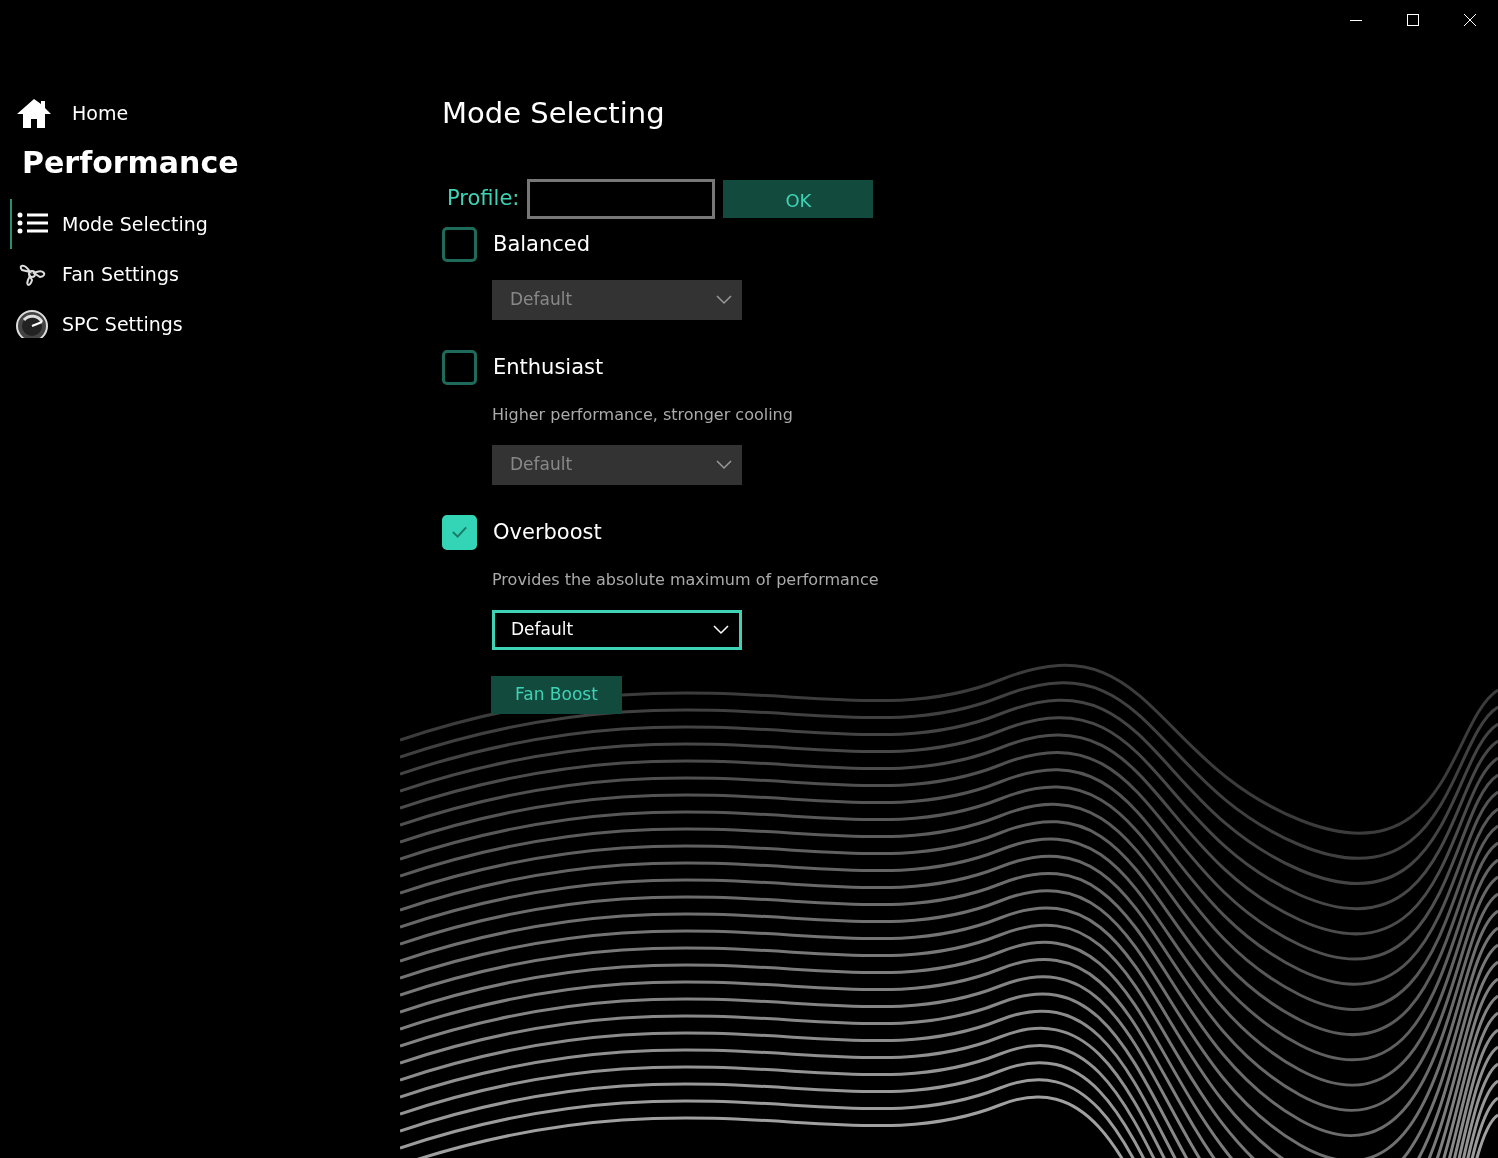  I want to click on page-title: Mode Selecting, so click(554, 113).